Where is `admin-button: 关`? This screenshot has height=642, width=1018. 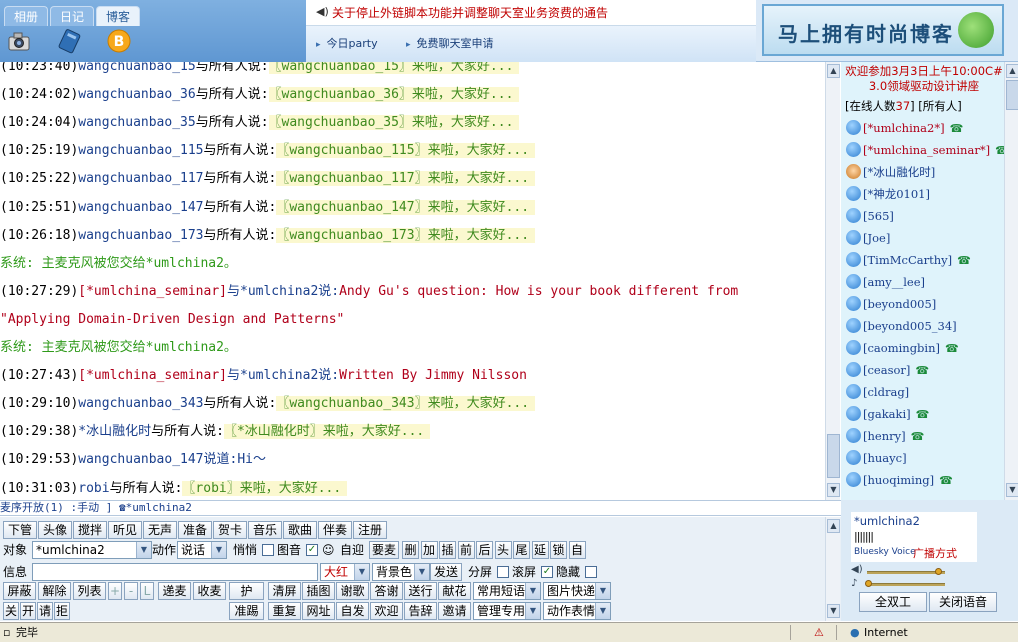
admin-button: 关 is located at coordinates (11, 611).